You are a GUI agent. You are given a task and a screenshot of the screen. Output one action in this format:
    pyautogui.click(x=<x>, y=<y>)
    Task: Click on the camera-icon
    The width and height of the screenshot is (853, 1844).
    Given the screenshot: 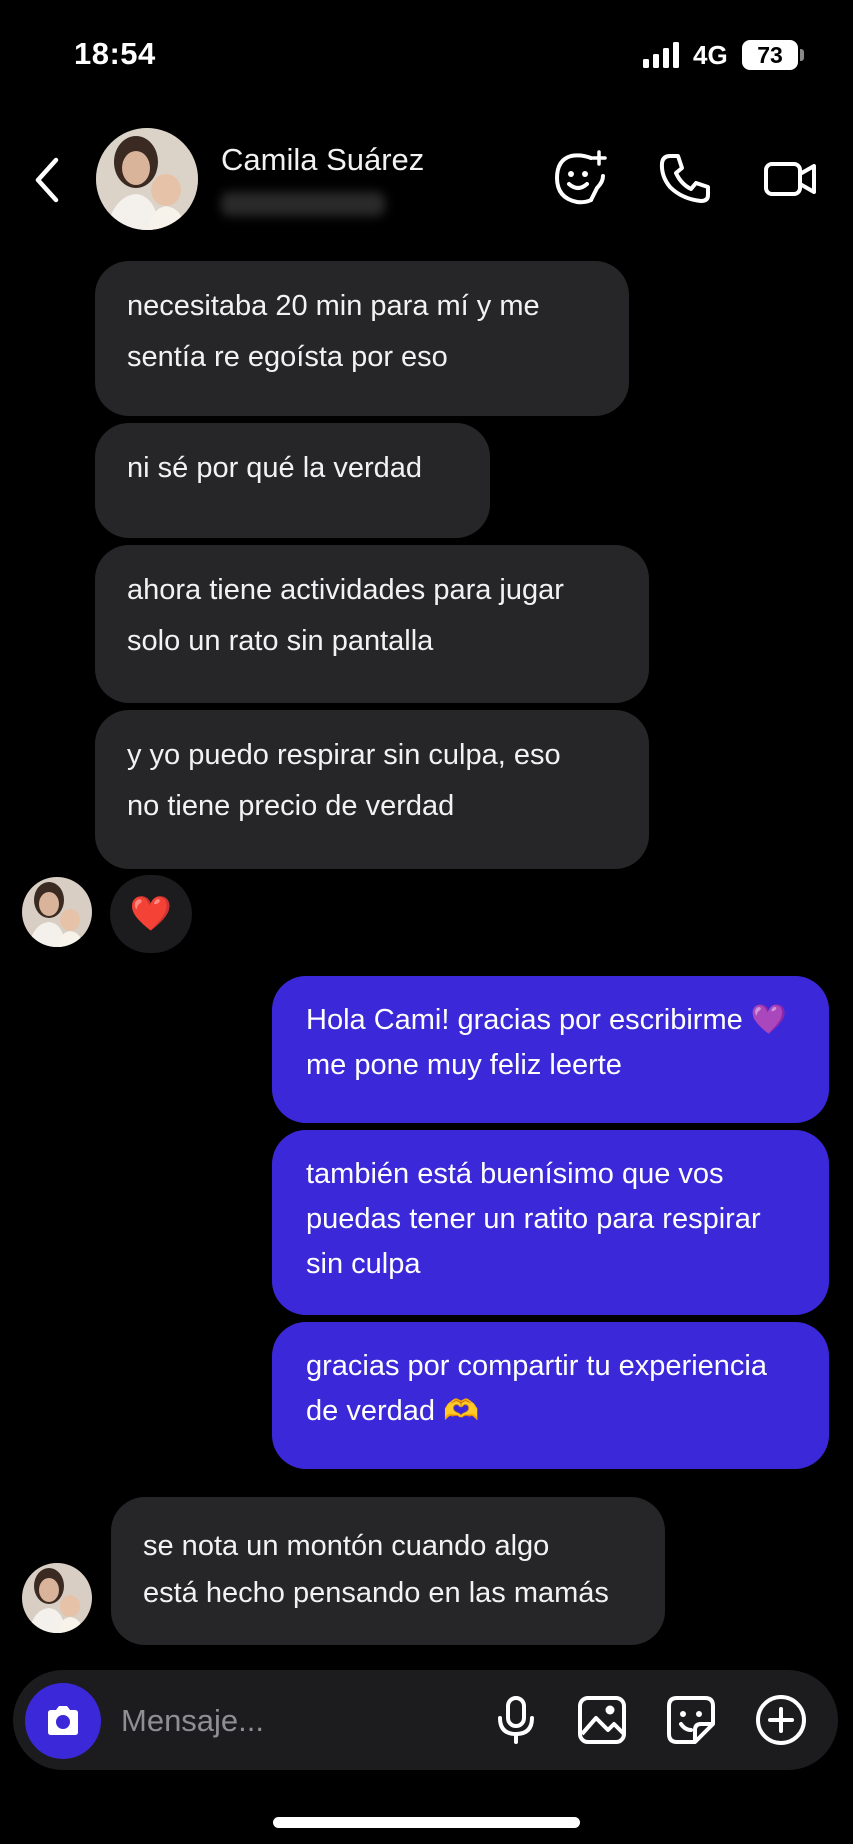 What is the action you would take?
    pyautogui.click(x=63, y=1720)
    